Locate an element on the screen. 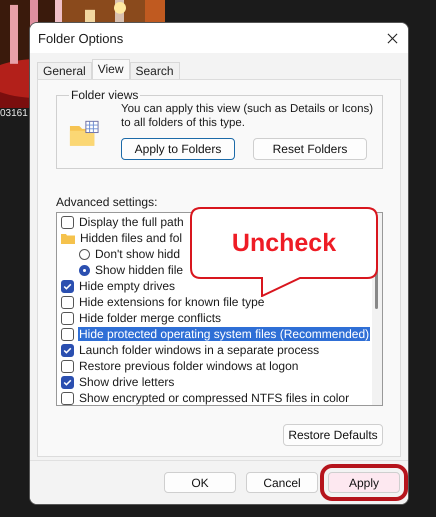  setting-label: Display the full path is located at coordinates (131, 222).